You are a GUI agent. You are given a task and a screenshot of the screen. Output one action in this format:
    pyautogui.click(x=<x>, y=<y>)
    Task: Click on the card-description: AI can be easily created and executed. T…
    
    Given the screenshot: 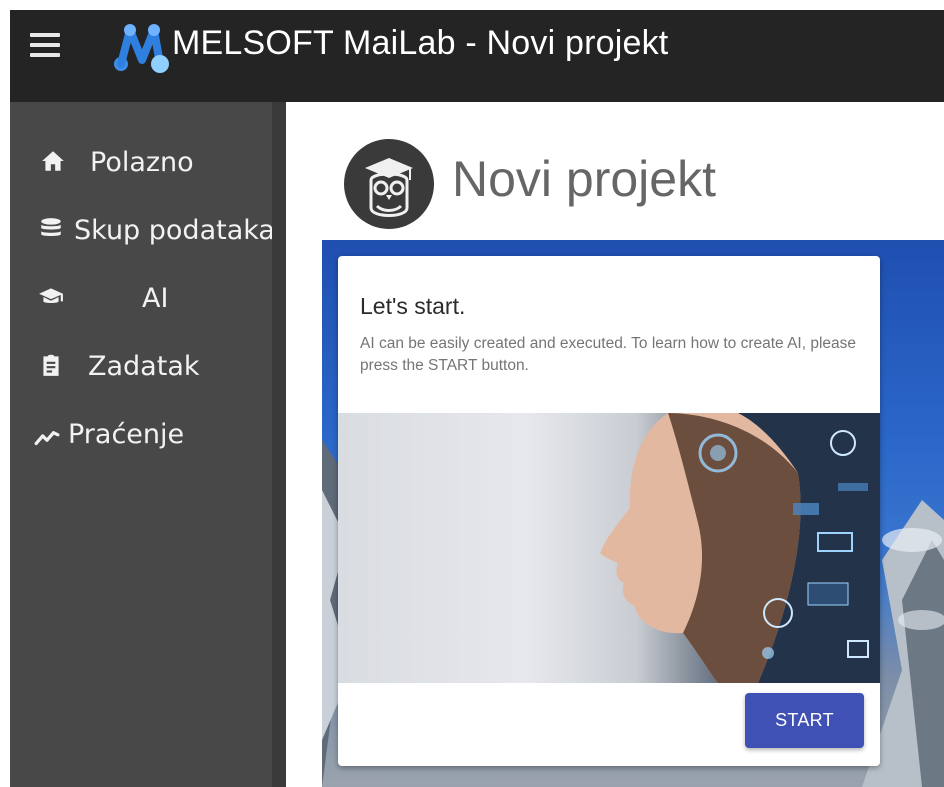 What is the action you would take?
    pyautogui.click(x=608, y=354)
    